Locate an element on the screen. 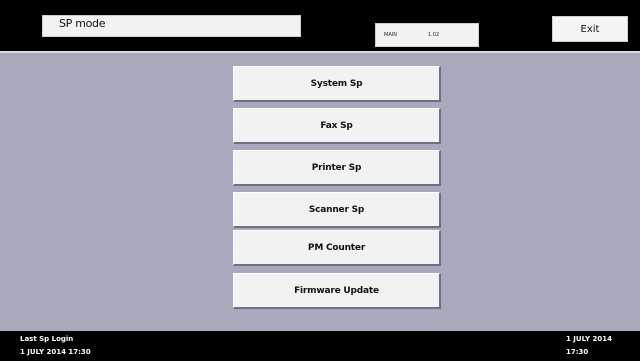 The image size is (640, 361). exit-button: Exit is located at coordinates (590, 29).